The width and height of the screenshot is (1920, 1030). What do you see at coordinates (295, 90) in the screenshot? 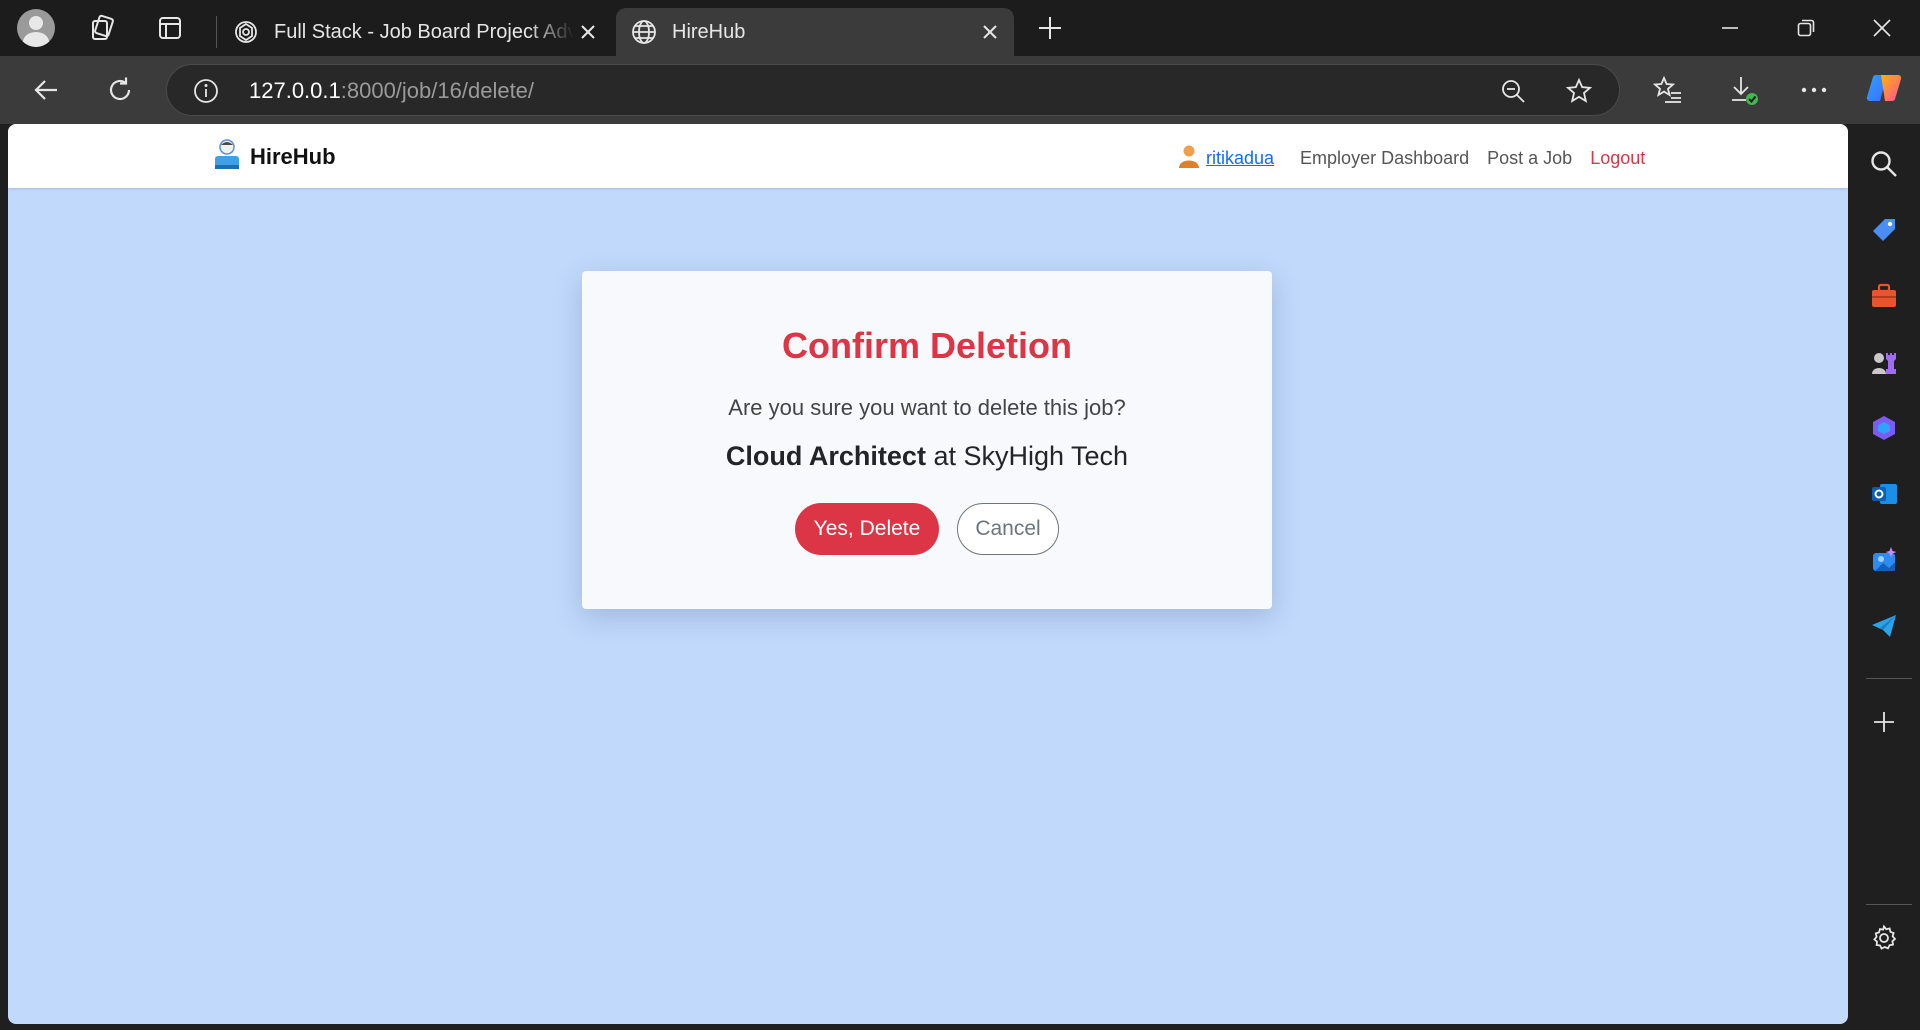
I see `url-host: 127.0.0.1` at bounding box center [295, 90].